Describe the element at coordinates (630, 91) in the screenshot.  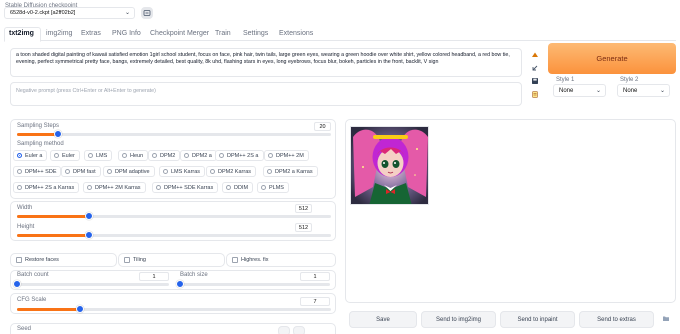
I see `style2-value: None` at that location.